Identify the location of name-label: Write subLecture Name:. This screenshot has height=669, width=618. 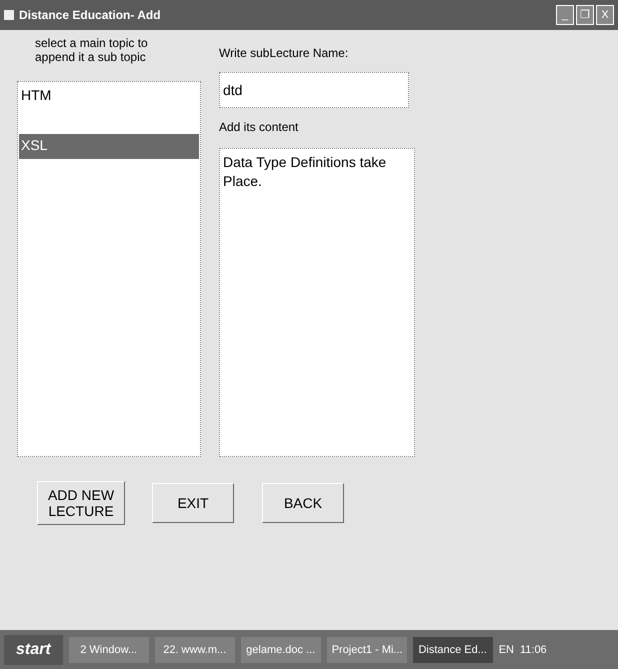
(284, 53).